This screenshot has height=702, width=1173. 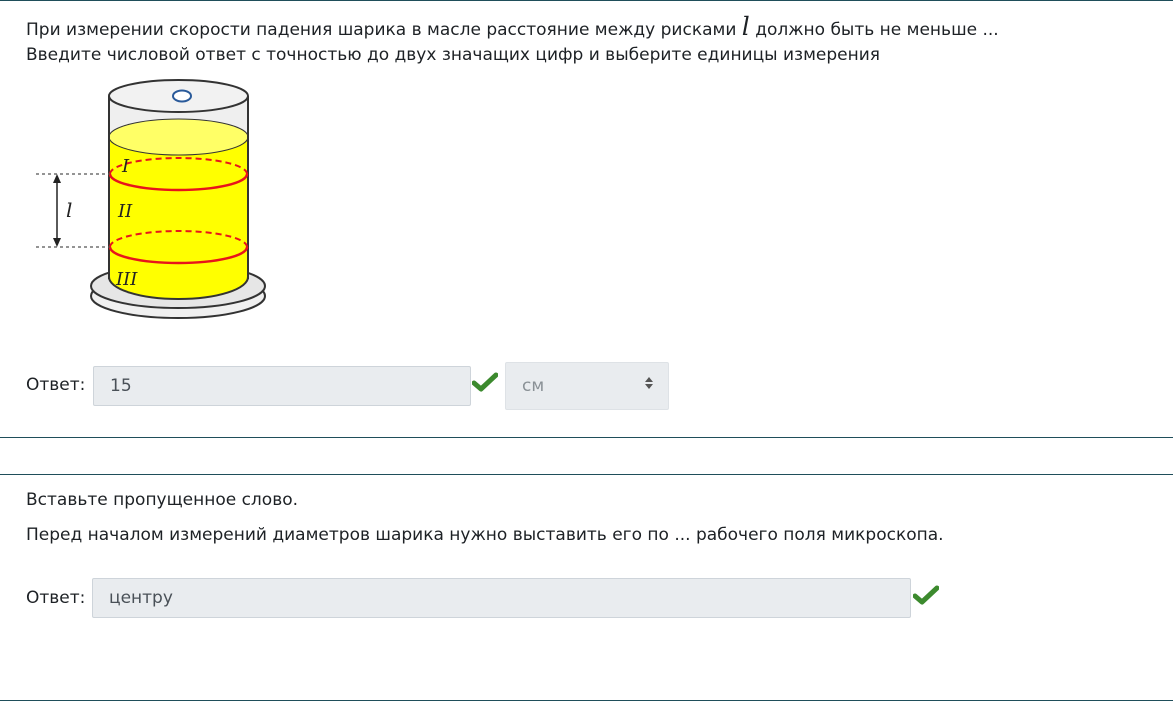 What do you see at coordinates (501, 598) in the screenshot?
I see `answer-input-2: центру` at bounding box center [501, 598].